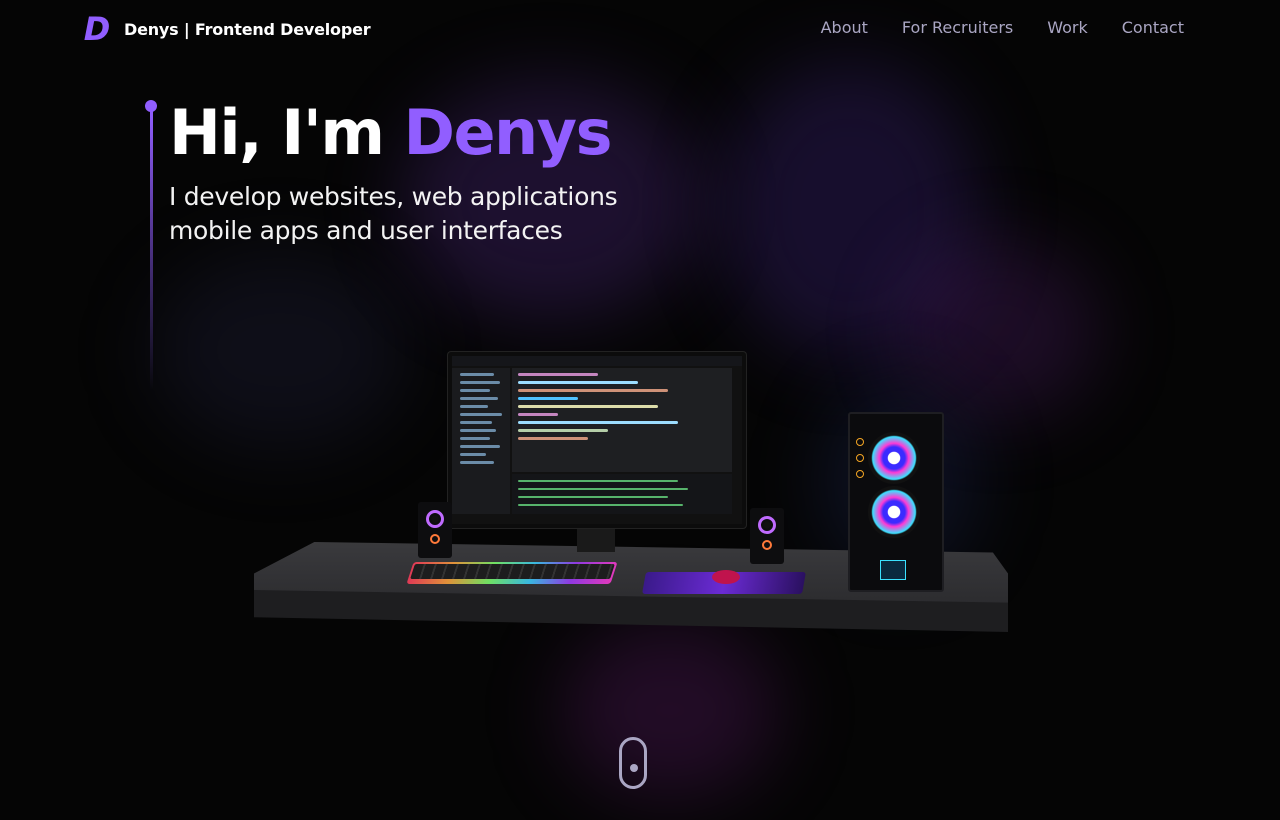 Image resolution: width=1280 pixels, height=820 pixels. I want to click on monitor, so click(597, 440).